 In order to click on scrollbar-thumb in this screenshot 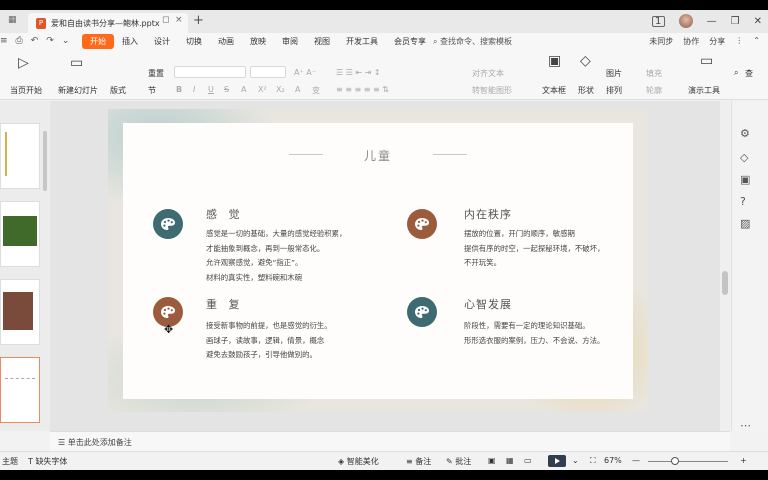, I will do `click(725, 283)`.